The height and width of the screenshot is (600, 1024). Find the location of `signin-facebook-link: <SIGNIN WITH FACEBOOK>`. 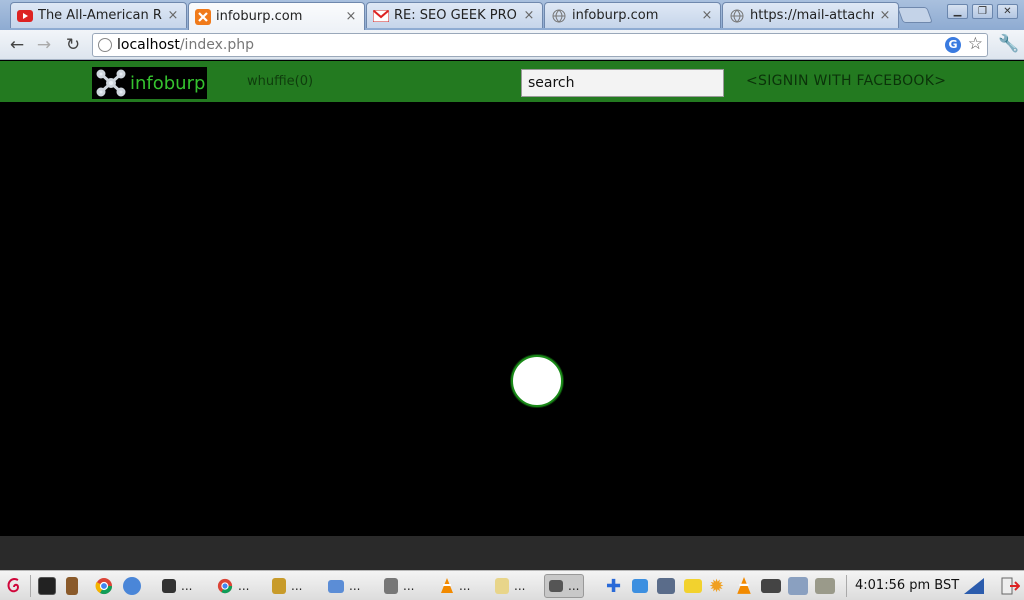

signin-facebook-link: <SIGNIN WITH FACEBOOK> is located at coordinates (846, 81).